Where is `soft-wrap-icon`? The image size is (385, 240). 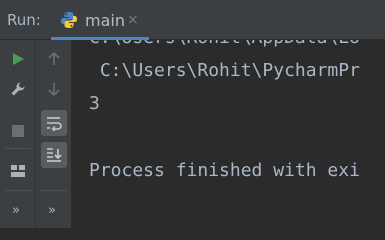
soft-wrap-icon is located at coordinates (54, 124).